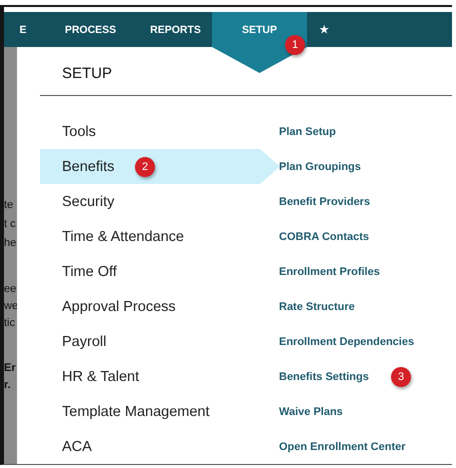 The image size is (456, 468). What do you see at coordinates (150, 236) in the screenshot?
I see `menu-category: Time & Attendance` at bounding box center [150, 236].